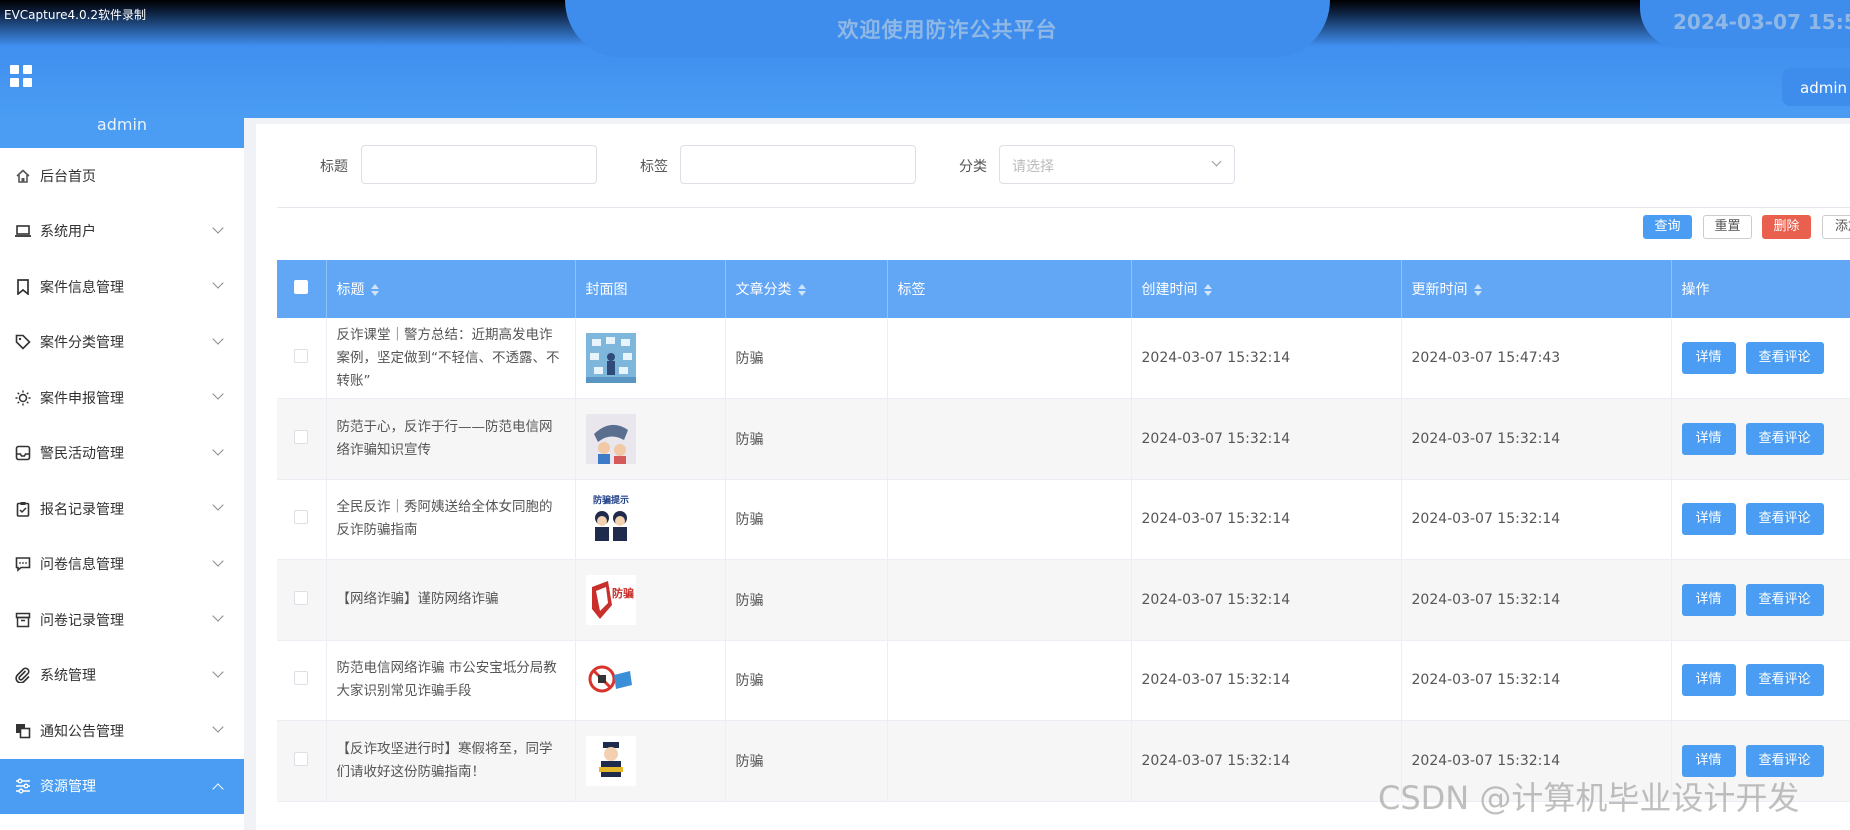 The image size is (1850, 830). What do you see at coordinates (1667, 227) in the screenshot?
I see `query-button: 查询` at bounding box center [1667, 227].